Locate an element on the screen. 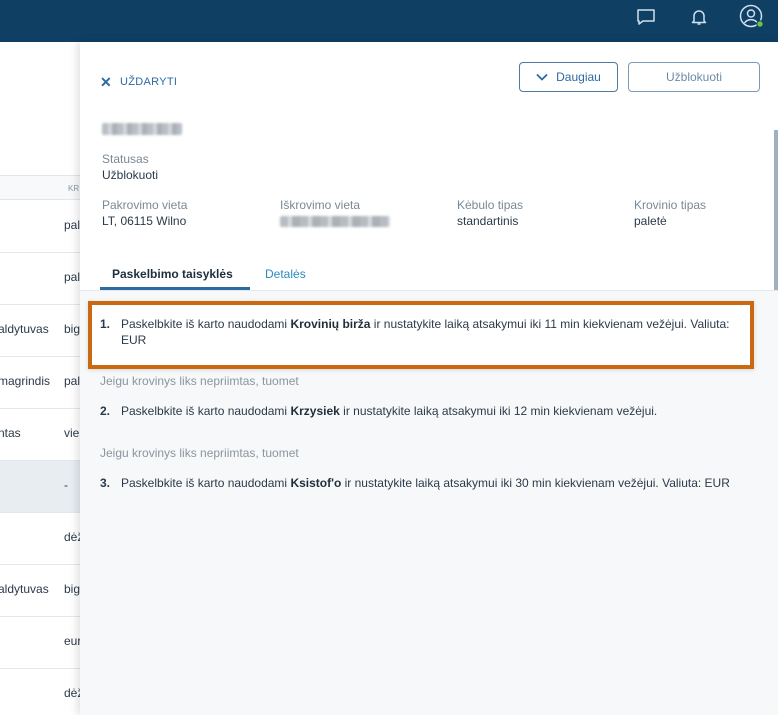 This screenshot has height=715, width=778. list-row: eur is located at coordinates (40, 643).